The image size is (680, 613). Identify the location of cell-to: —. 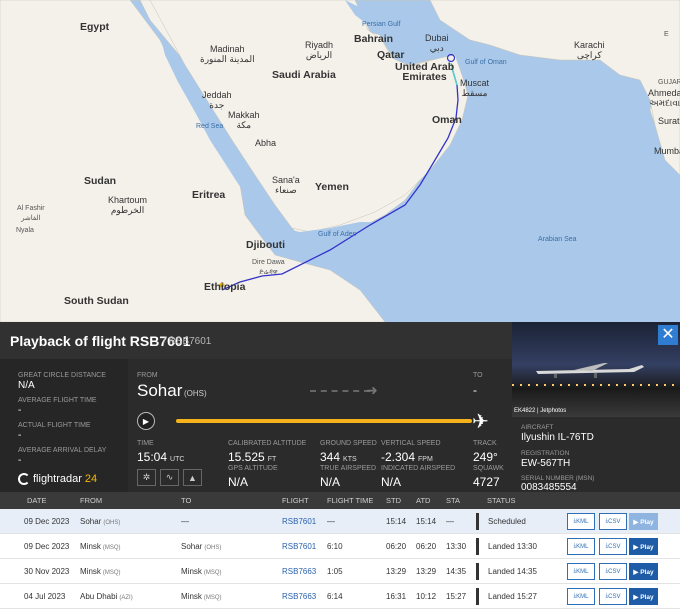
(186, 521).